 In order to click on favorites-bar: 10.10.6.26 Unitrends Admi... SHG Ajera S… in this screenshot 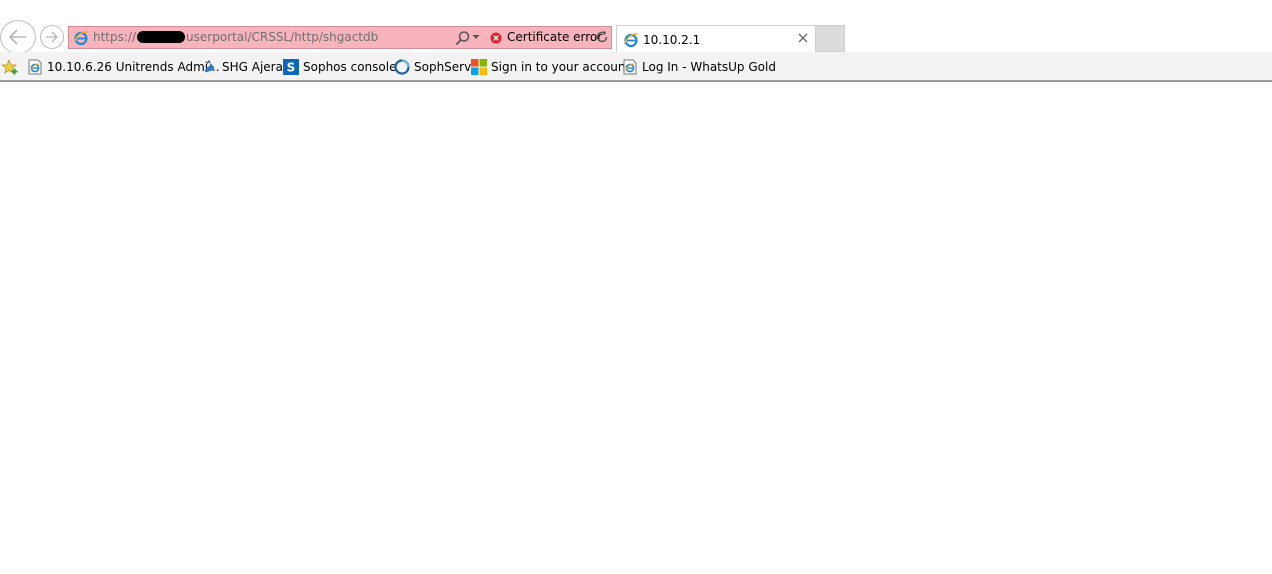, I will do `click(636, 67)`.